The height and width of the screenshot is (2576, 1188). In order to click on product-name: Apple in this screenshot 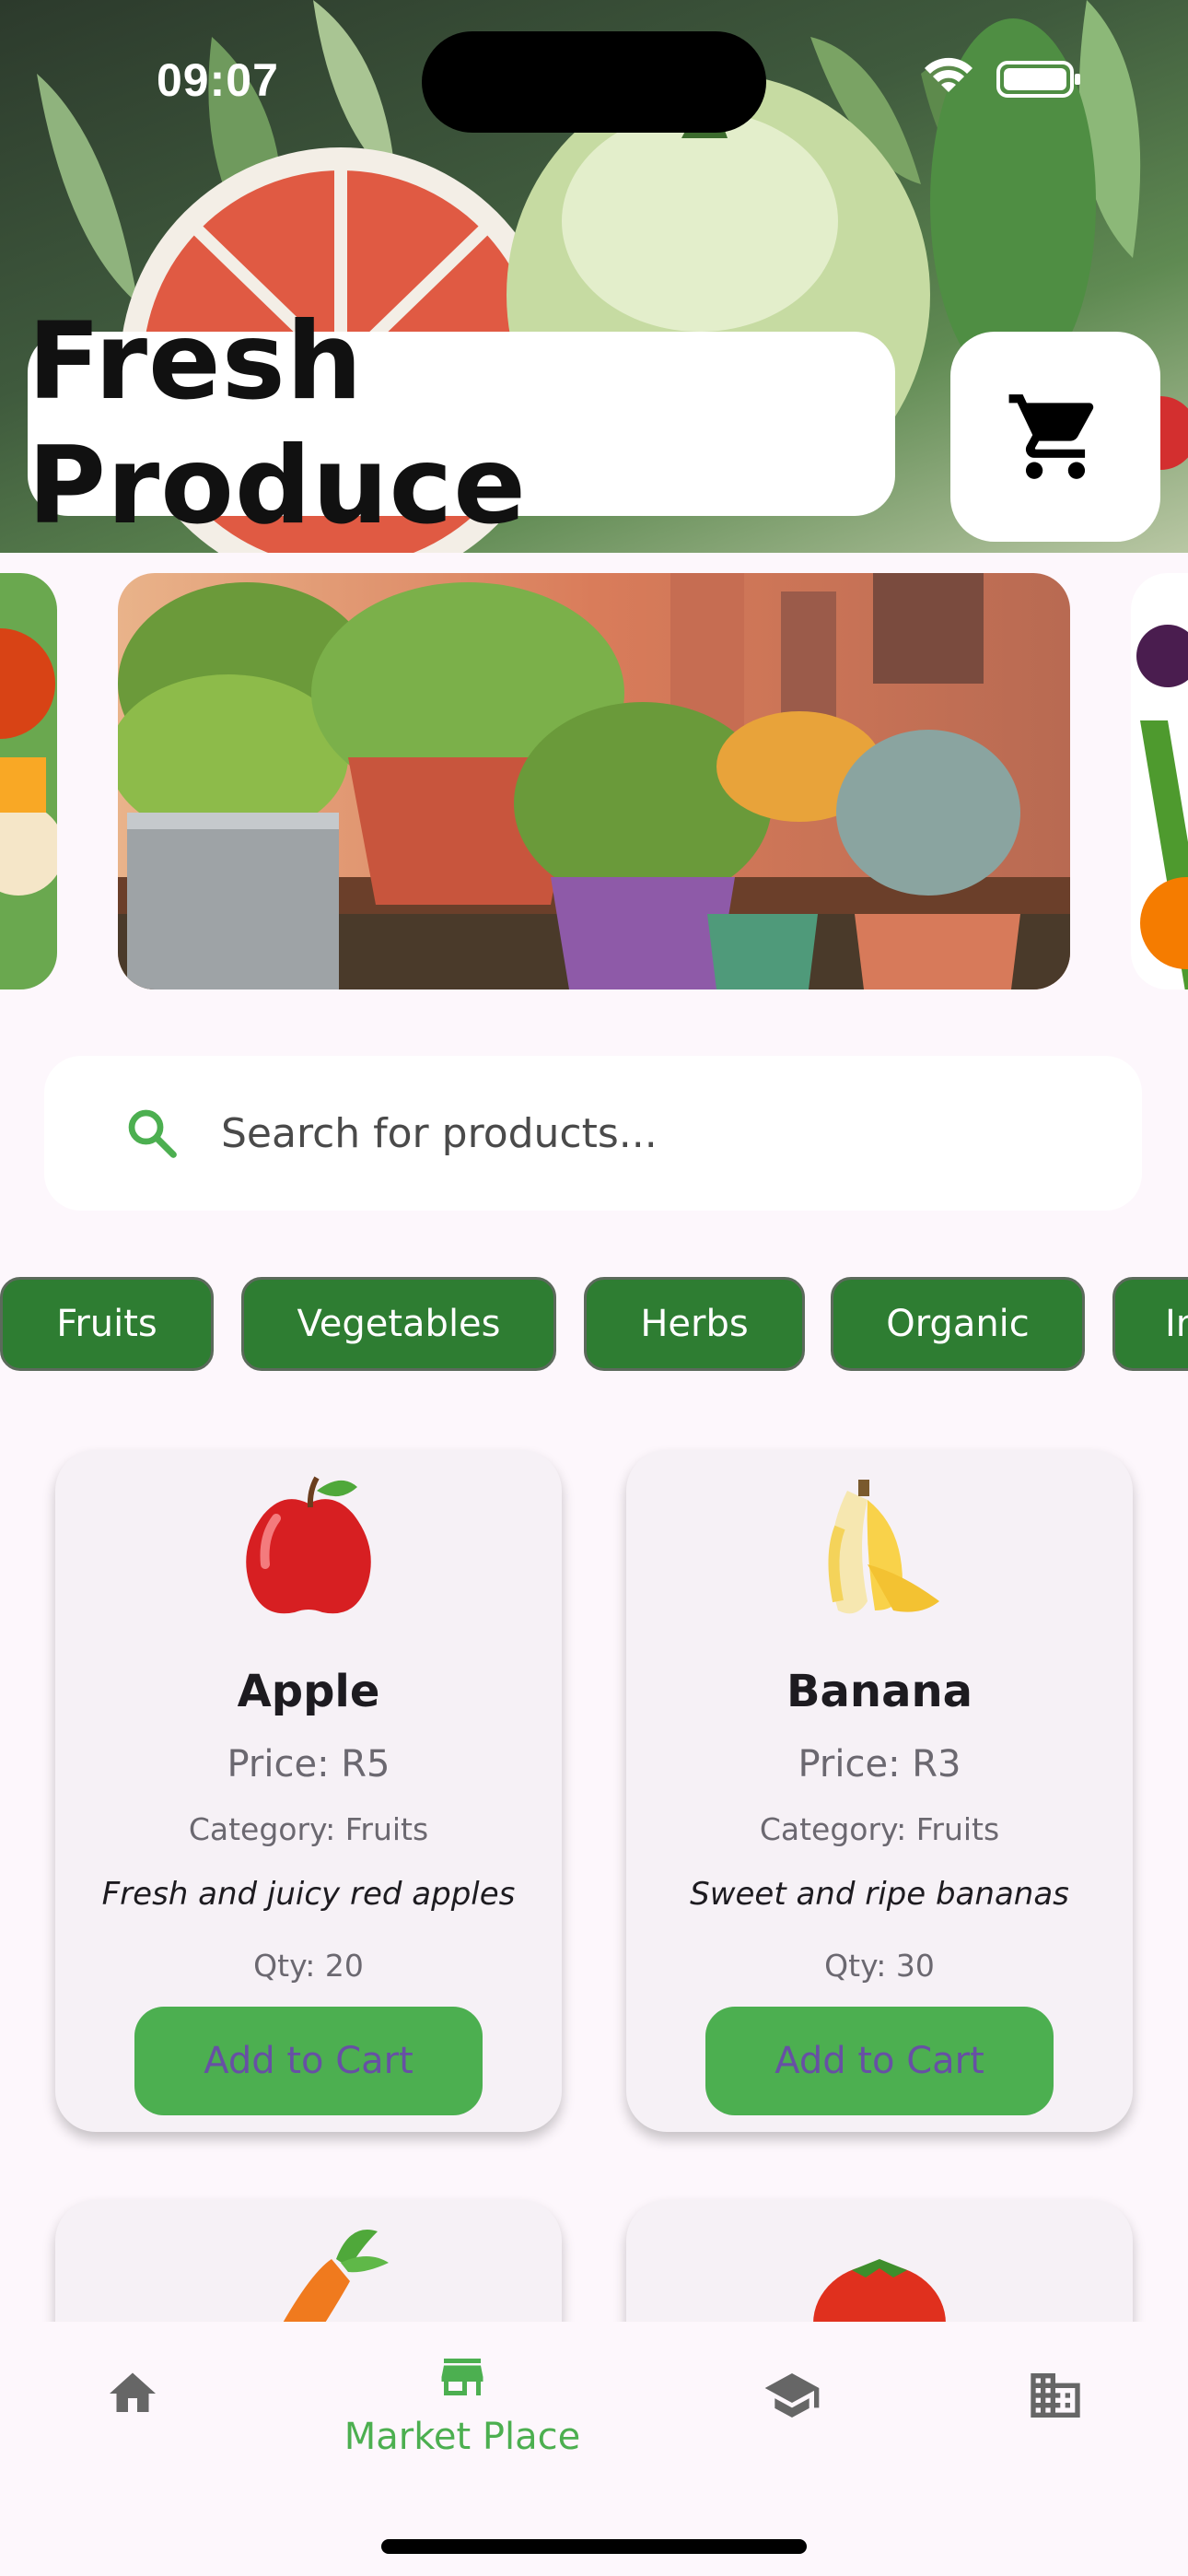, I will do `click(308, 1691)`.